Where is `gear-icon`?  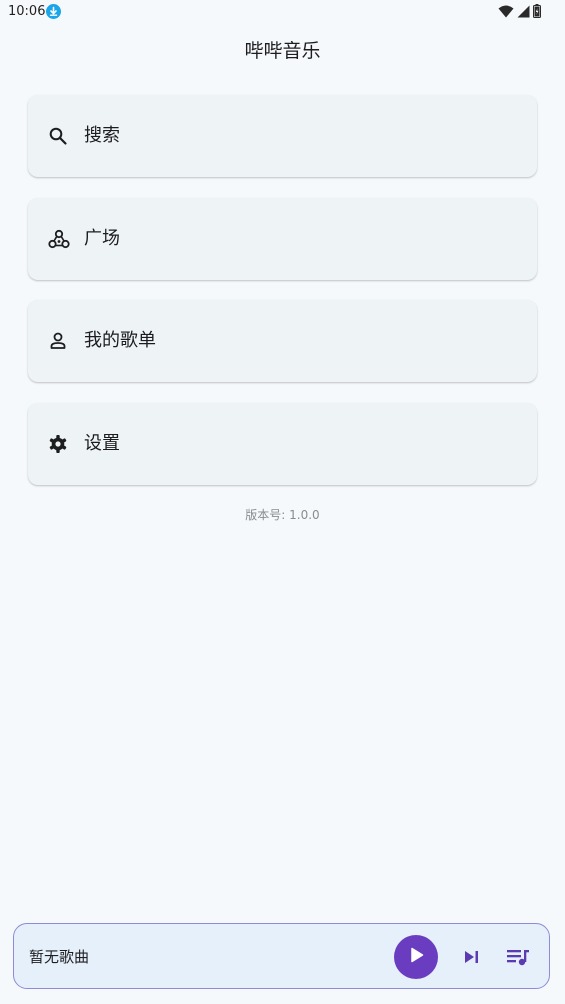
gear-icon is located at coordinates (58, 444).